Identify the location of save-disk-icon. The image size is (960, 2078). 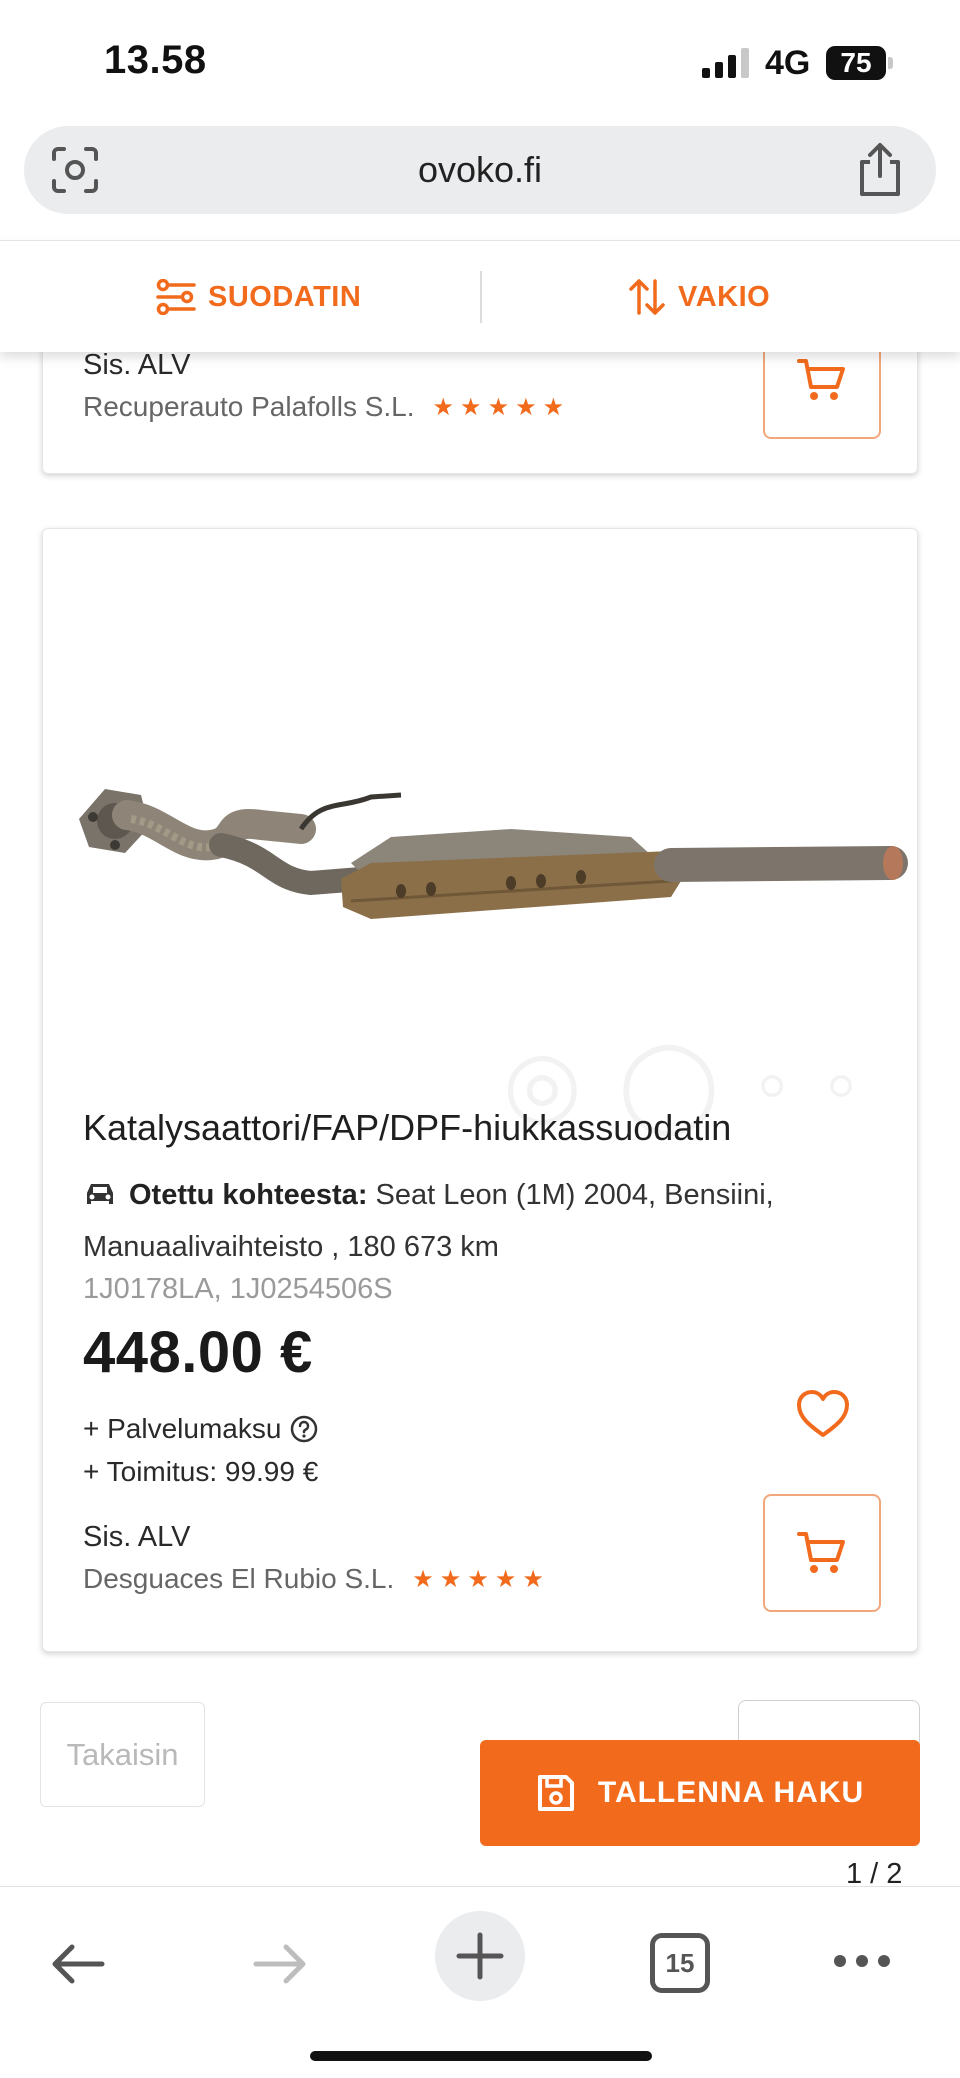
(555, 1793).